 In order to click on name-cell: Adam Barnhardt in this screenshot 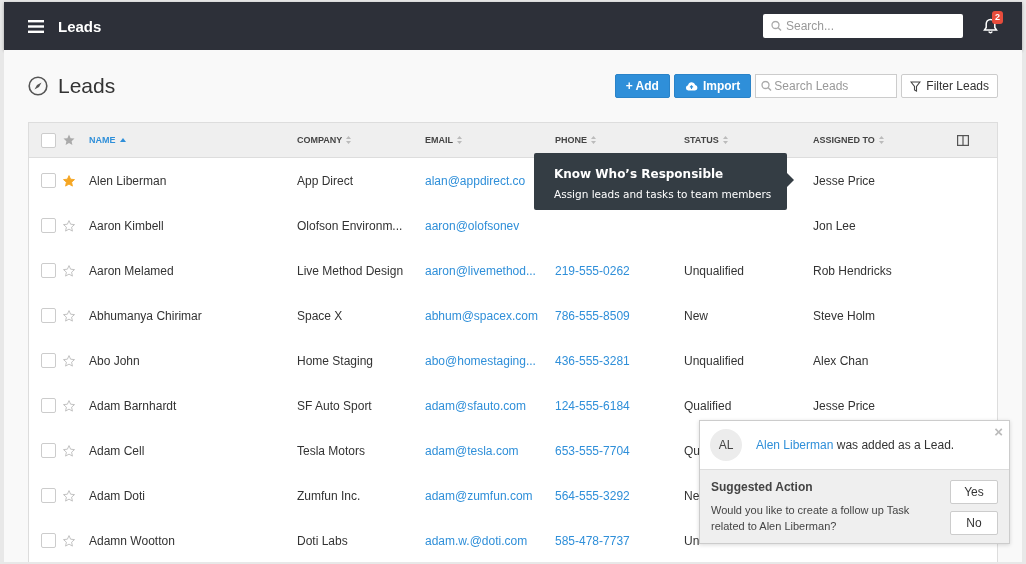, I will do `click(133, 405)`.